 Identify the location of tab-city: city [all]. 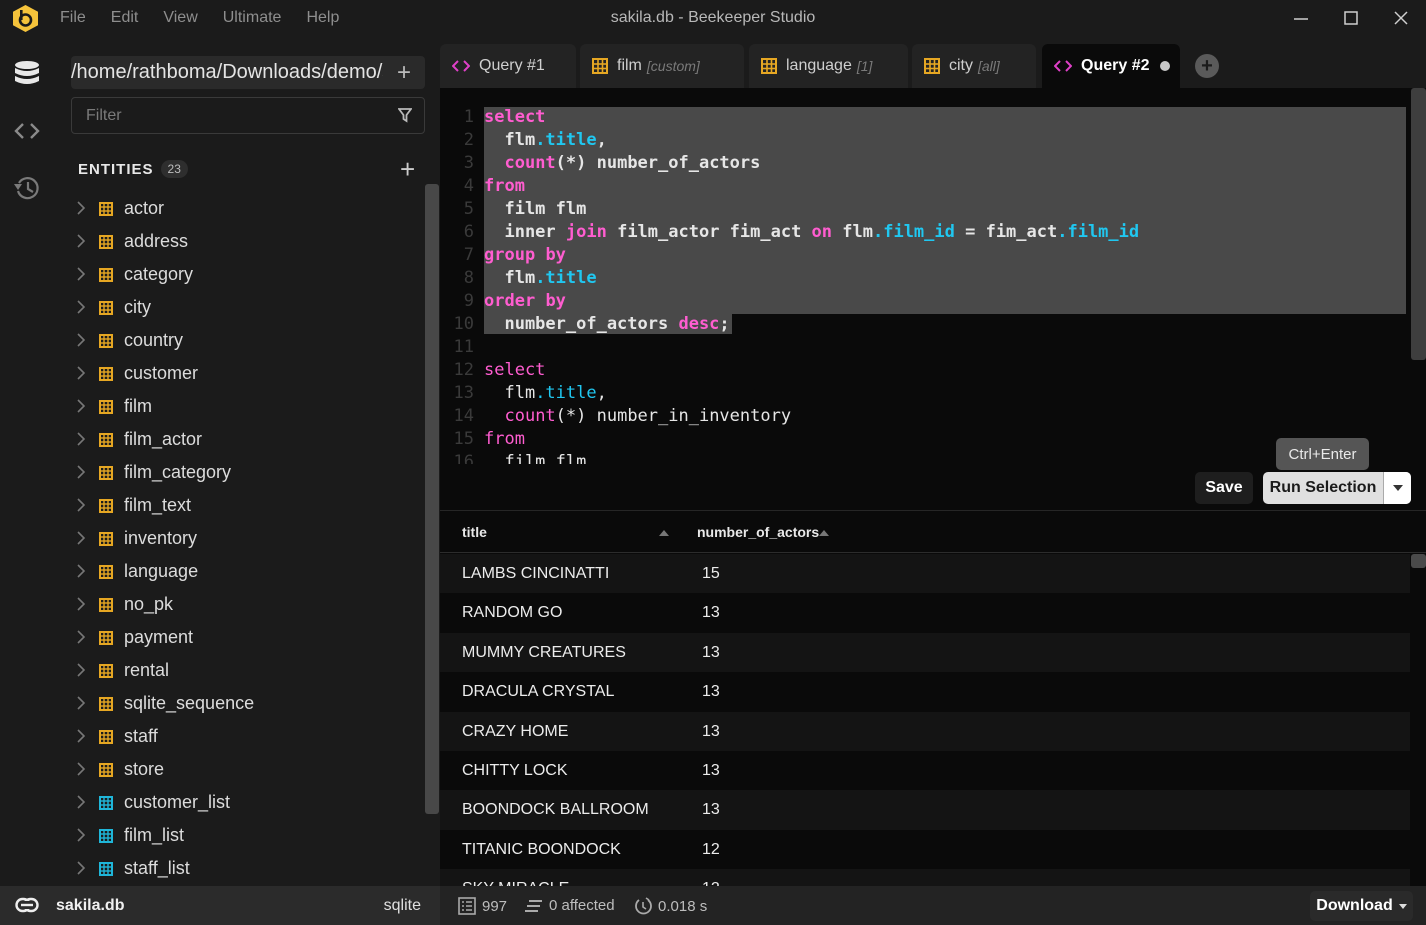
(974, 66).